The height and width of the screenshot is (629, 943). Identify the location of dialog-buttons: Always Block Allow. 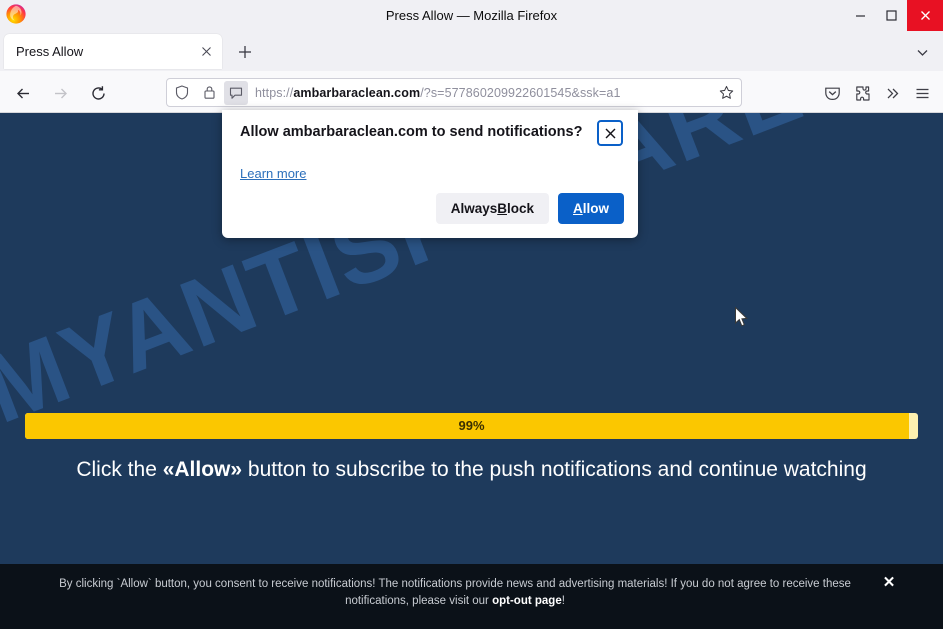
(529, 208).